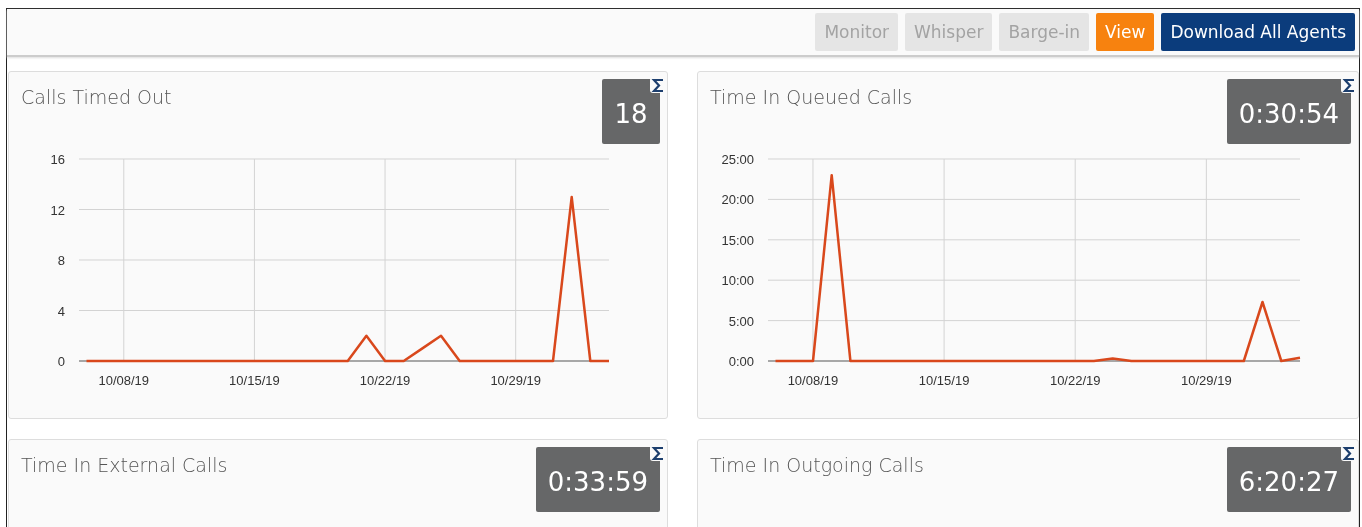  I want to click on action-button: Download All Agents, so click(1258, 32).